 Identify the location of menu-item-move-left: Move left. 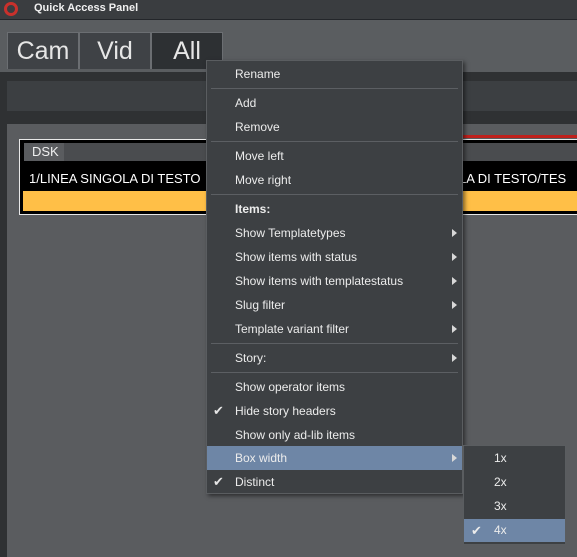
(334, 156).